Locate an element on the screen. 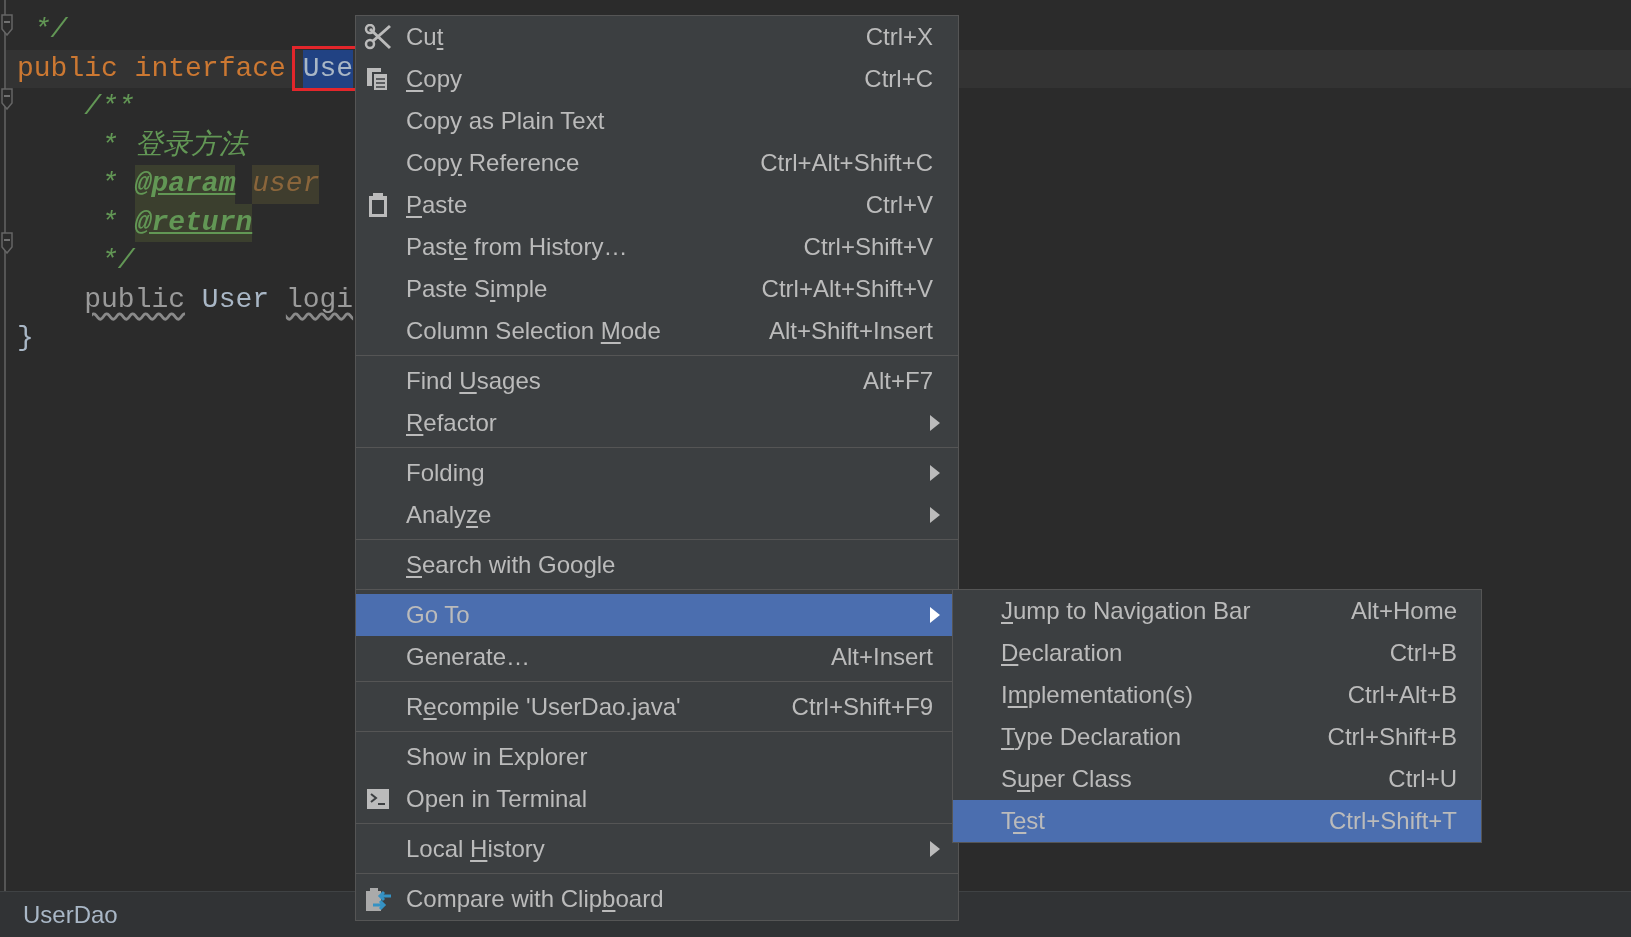 The image size is (1631, 937). breadcrumb: UserDao is located at coordinates (70, 914).